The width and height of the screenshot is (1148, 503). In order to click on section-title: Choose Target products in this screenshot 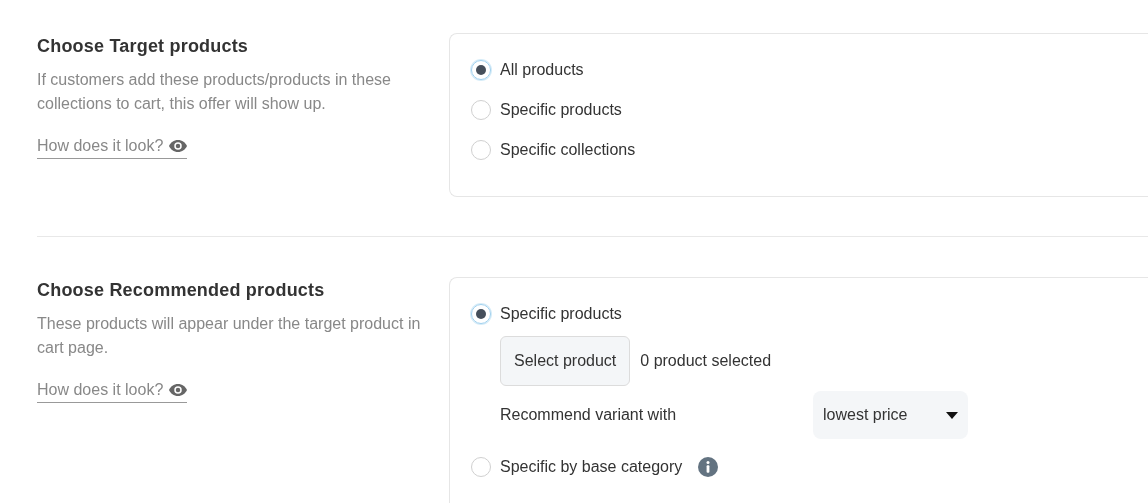, I will do `click(143, 46)`.